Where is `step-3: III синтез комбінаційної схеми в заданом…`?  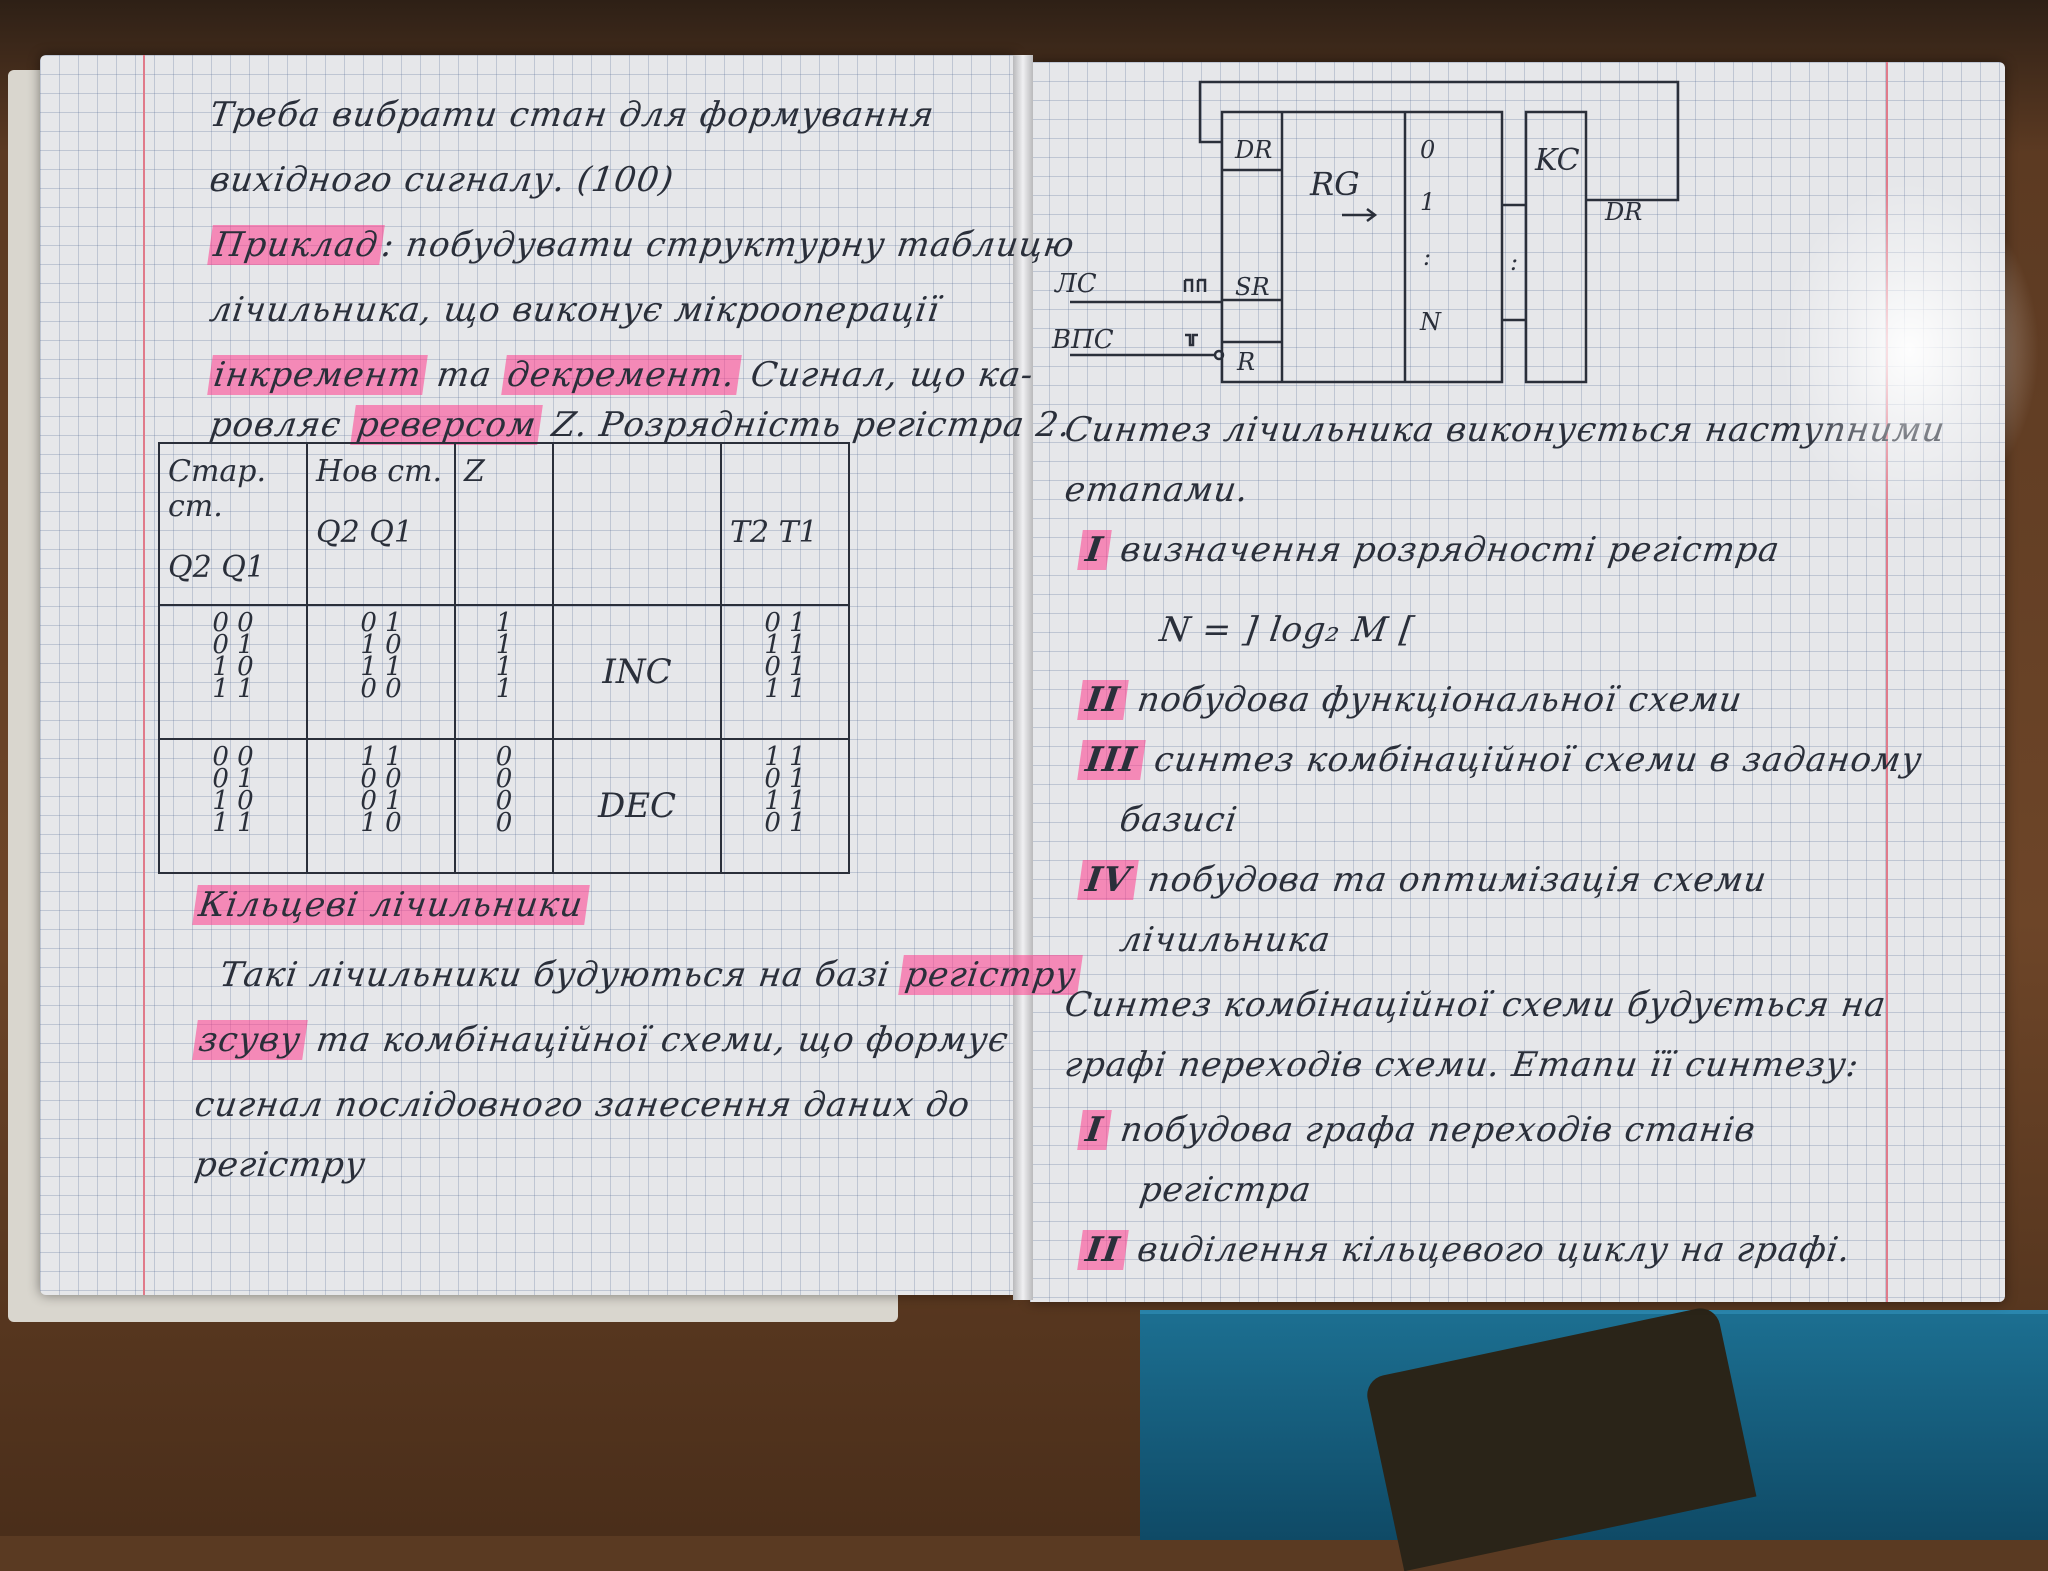
step-3: III синтез комбінаційної схеми в заданом… is located at coordinates (1501, 760).